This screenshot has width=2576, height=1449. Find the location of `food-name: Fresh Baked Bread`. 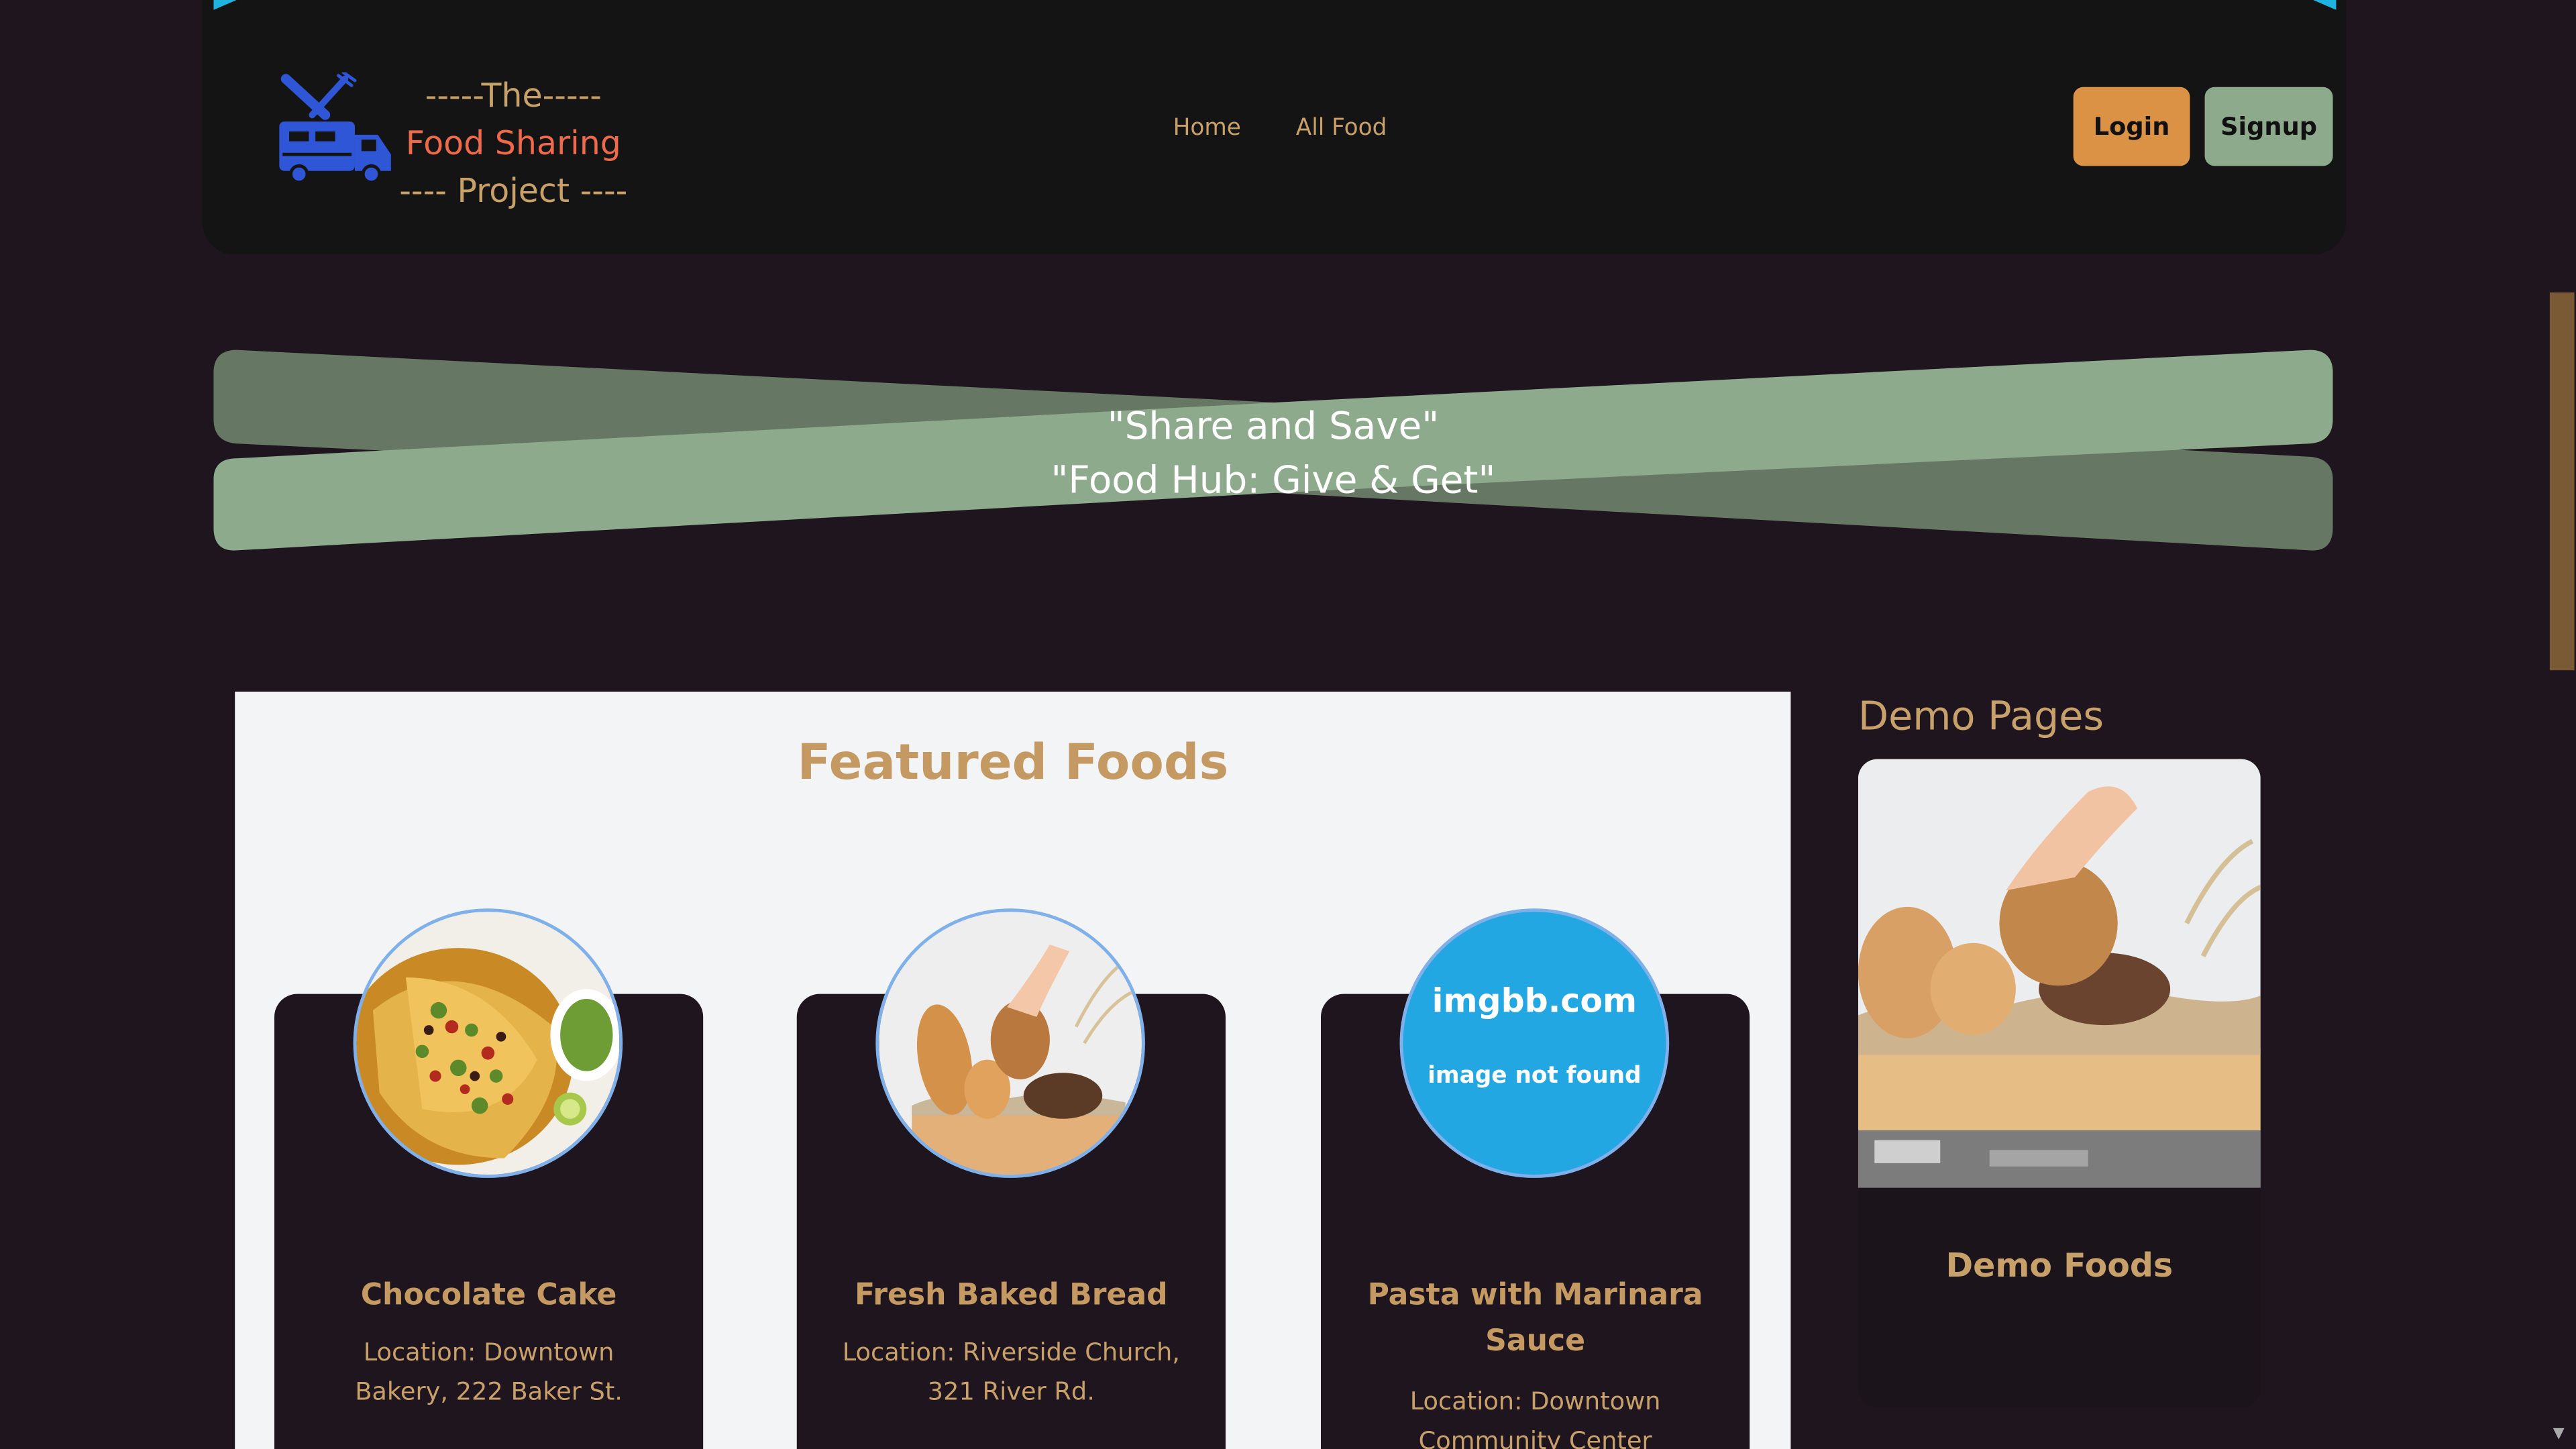

food-name: Fresh Baked Bread is located at coordinates (1011, 1295).